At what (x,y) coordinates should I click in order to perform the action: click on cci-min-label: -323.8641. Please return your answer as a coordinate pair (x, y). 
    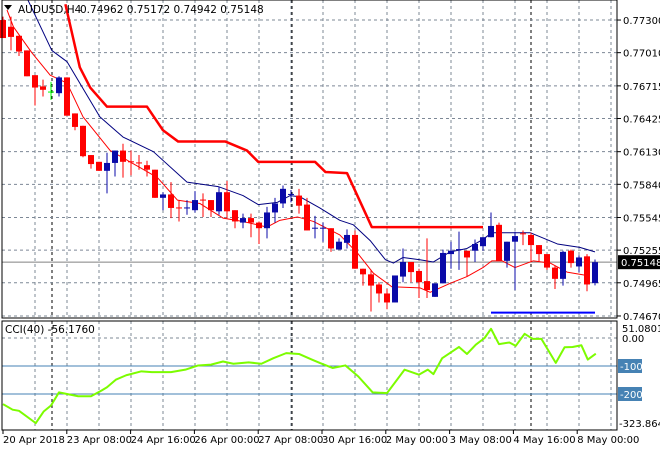
    Looking at the image, I should click on (639, 424).